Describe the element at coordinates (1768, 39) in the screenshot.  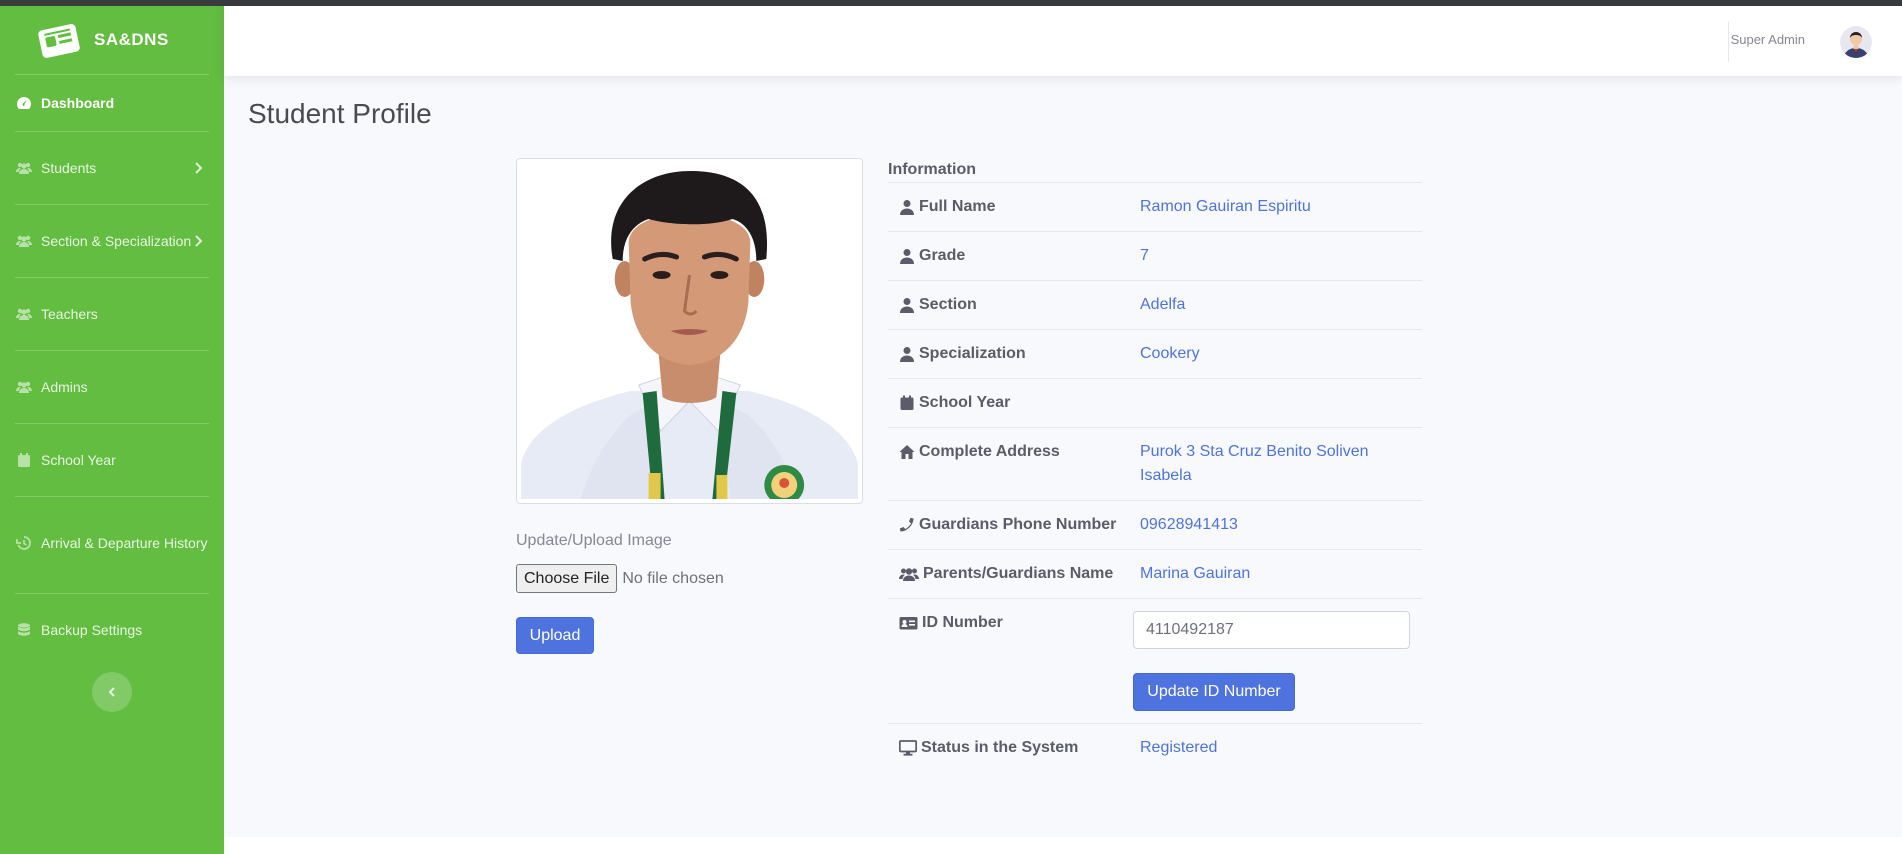
I see `user-name: Super Admin` at that location.